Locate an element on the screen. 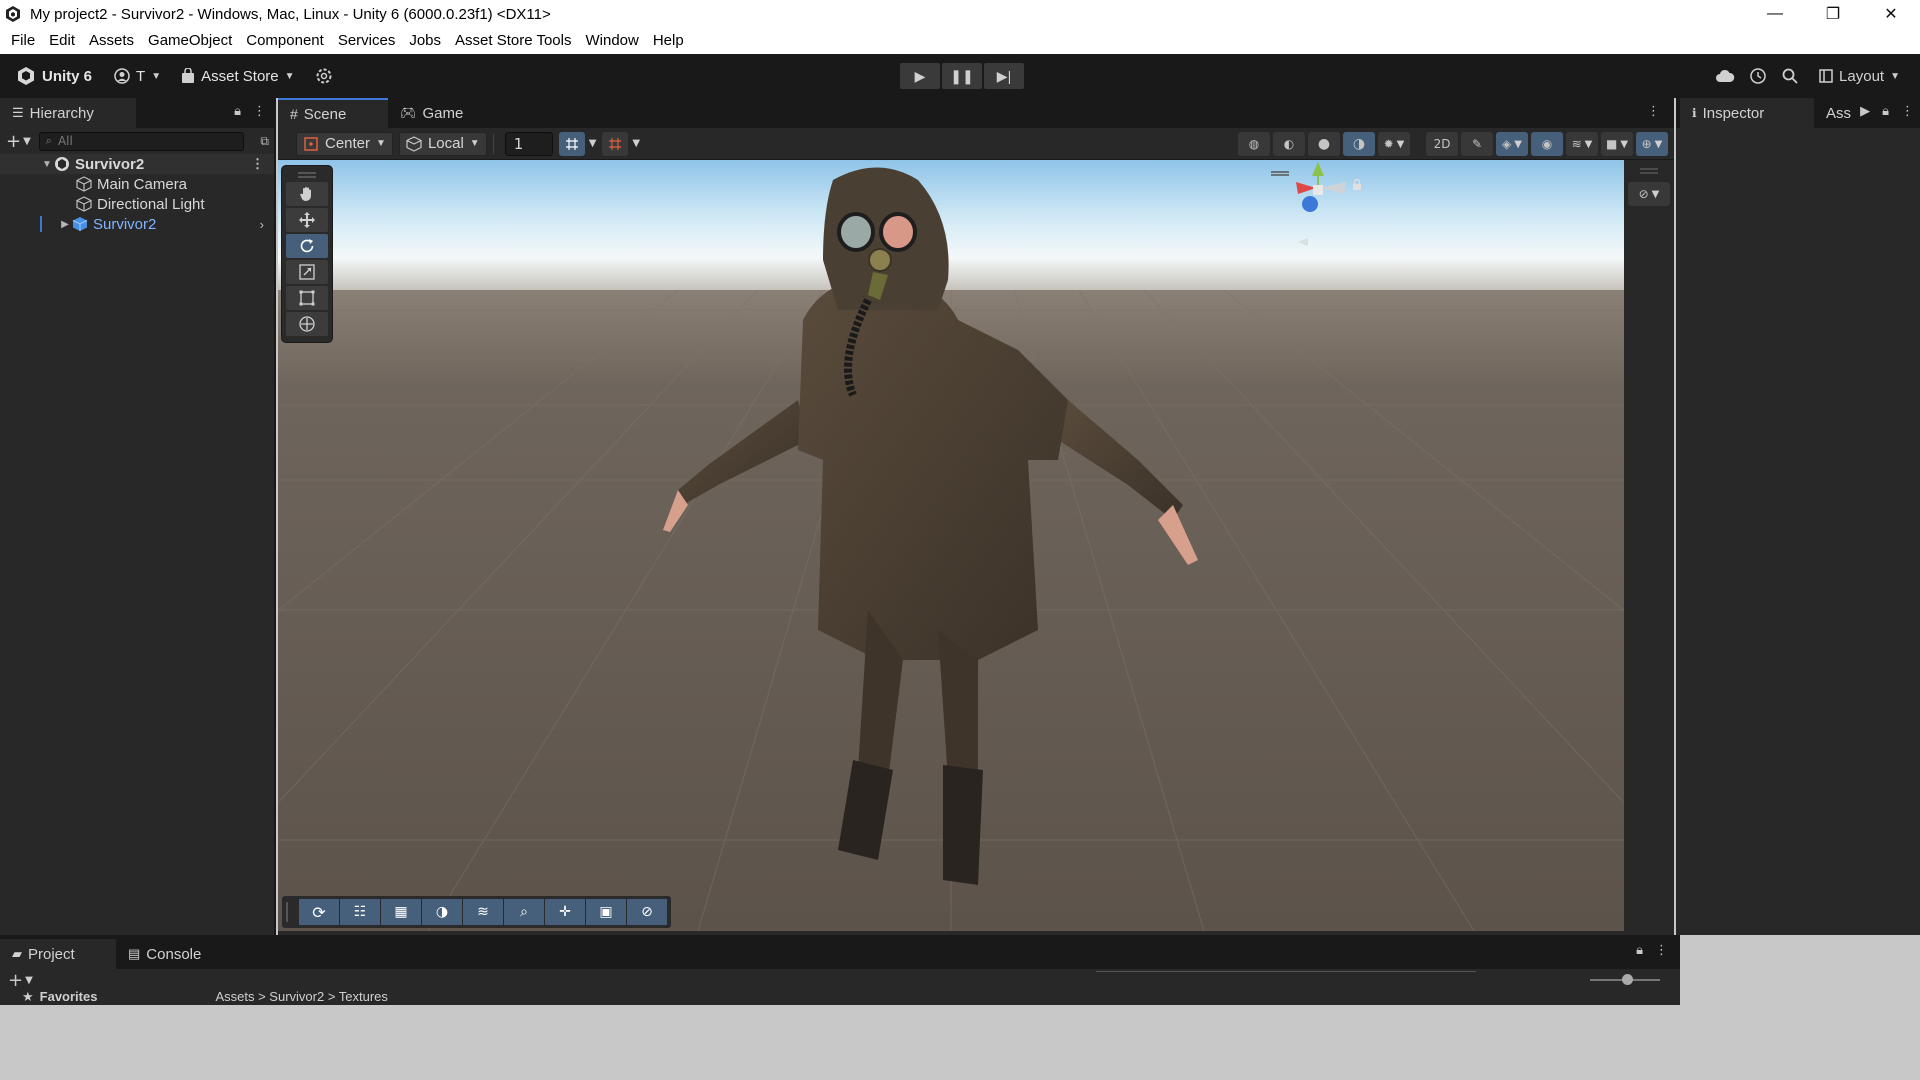  favorites-label: Favorites is located at coordinates (69, 997).